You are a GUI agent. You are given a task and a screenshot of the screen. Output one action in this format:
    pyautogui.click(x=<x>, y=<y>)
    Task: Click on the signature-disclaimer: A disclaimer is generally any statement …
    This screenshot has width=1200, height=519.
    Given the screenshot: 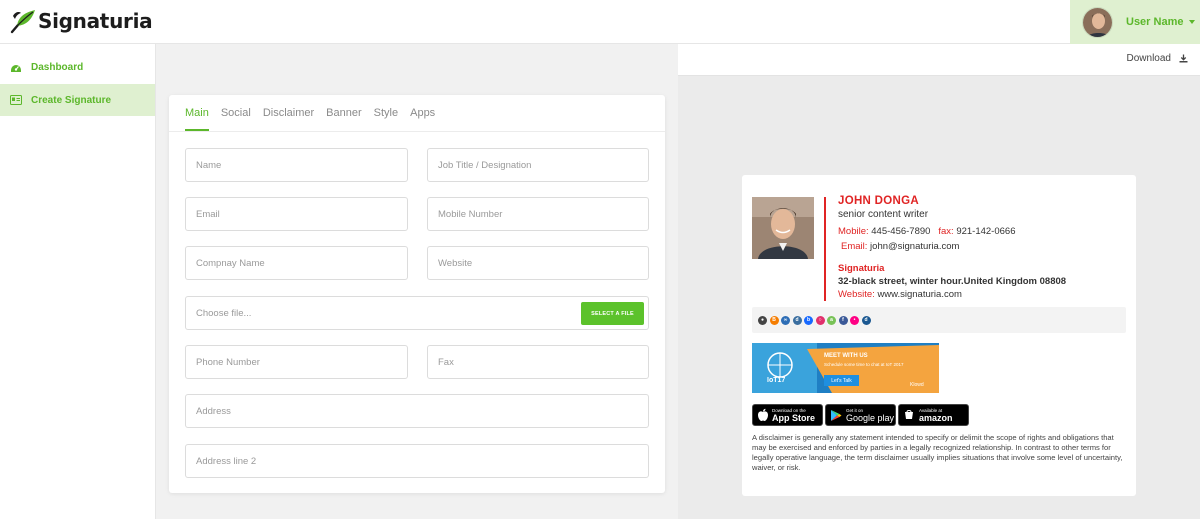 What is the action you would take?
    pyautogui.click(x=937, y=452)
    